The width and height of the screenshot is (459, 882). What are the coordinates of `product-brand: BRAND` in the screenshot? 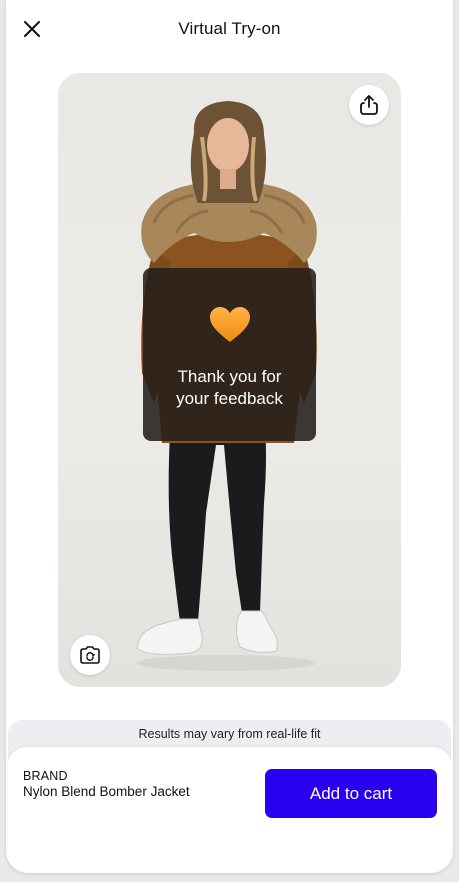 It's located at (45, 776).